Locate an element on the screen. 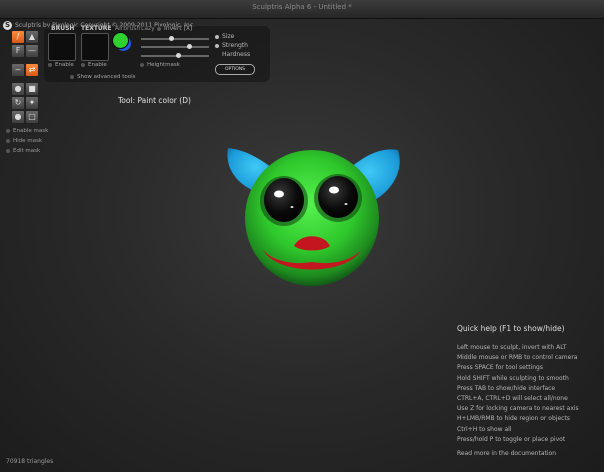 This screenshot has height=472, width=604. right-eye-highlight is located at coordinates (334, 190).